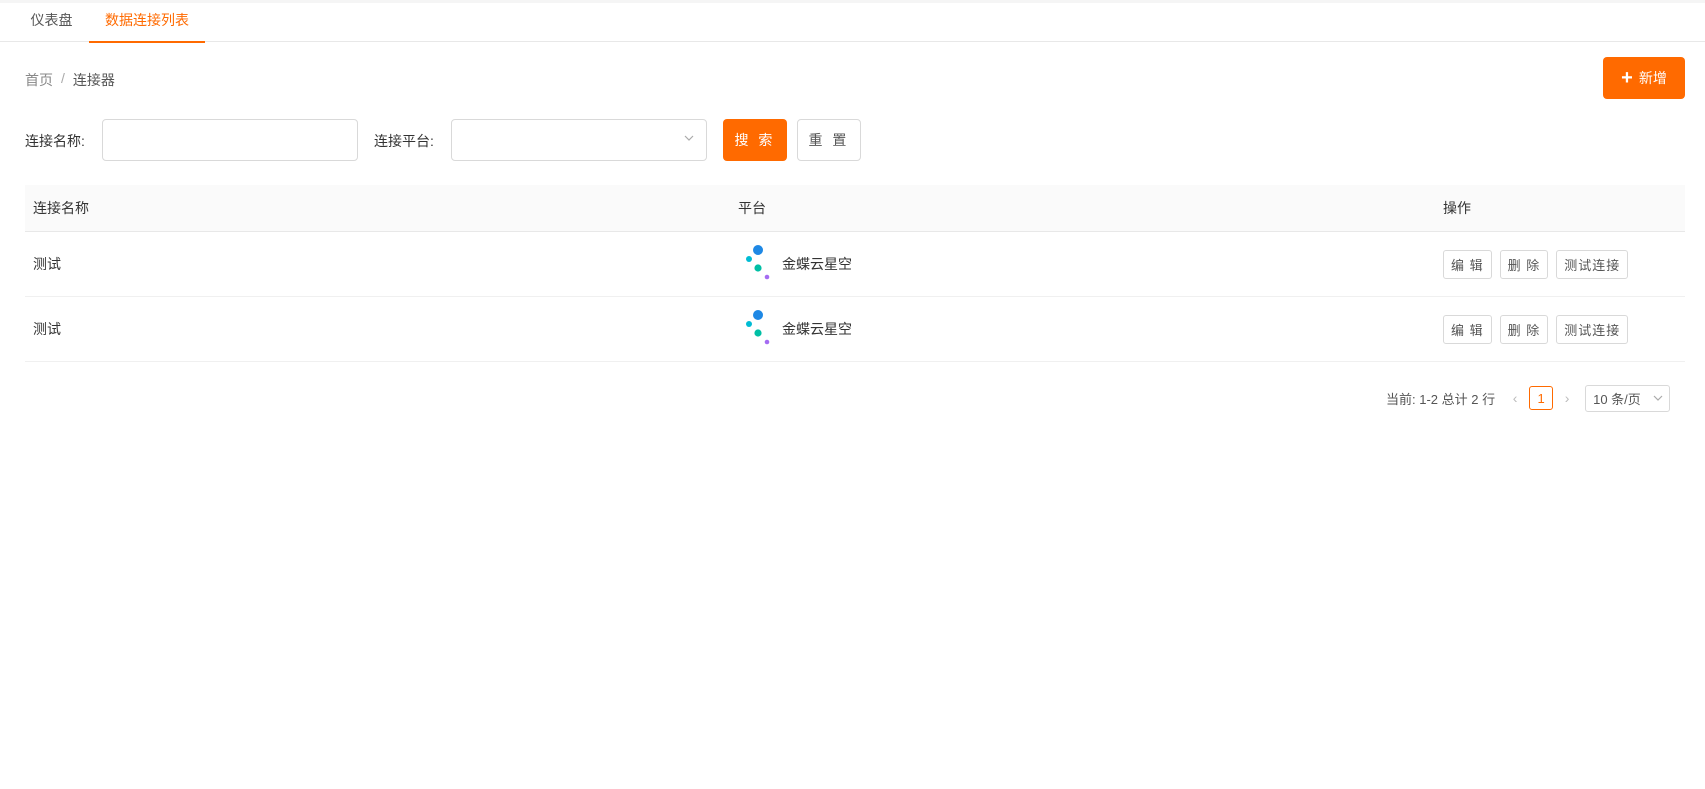  I want to click on pagination-summary: 当前: 1-2 总计 2 行, so click(1441, 399).